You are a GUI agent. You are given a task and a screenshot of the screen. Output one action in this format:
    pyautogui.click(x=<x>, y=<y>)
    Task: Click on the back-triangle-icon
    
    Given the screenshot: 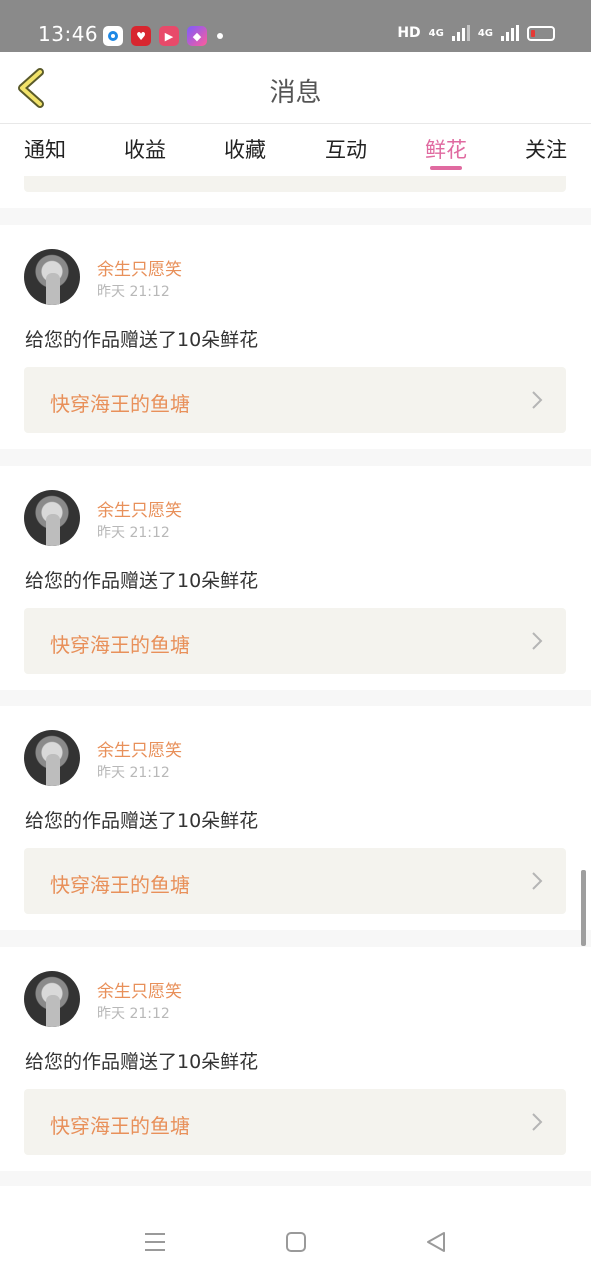 What is the action you would take?
    pyautogui.click(x=436, y=1242)
    